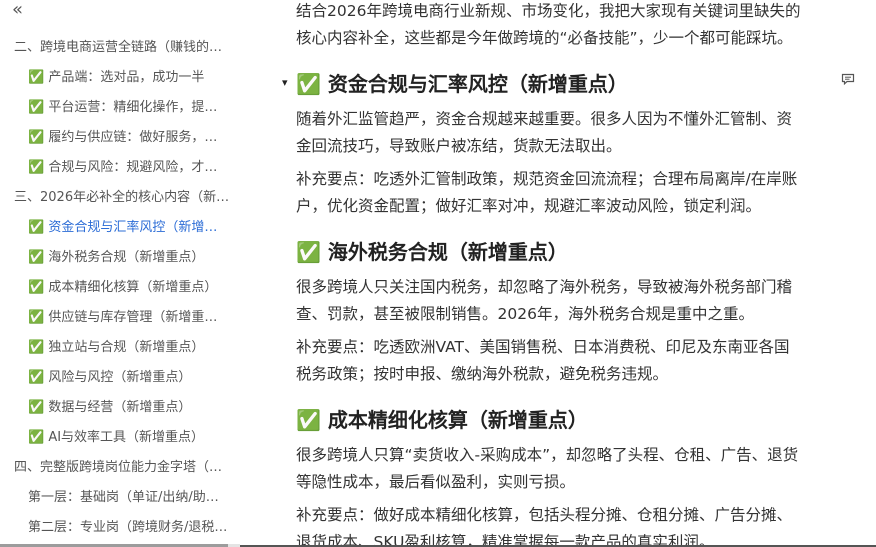 The width and height of the screenshot is (876, 547). What do you see at coordinates (122, 48) in the screenshot?
I see `toc-item: 二、跨境电商运营全链路（赚钱的核心逻辑）` at bounding box center [122, 48].